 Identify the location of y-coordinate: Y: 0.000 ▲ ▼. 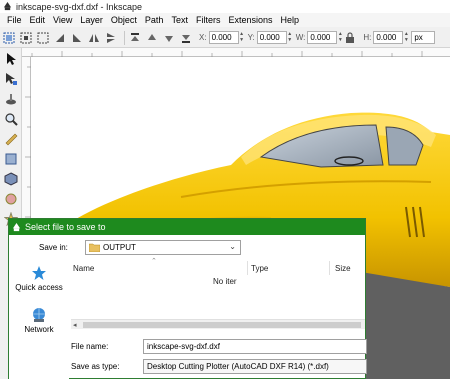
(270, 37).